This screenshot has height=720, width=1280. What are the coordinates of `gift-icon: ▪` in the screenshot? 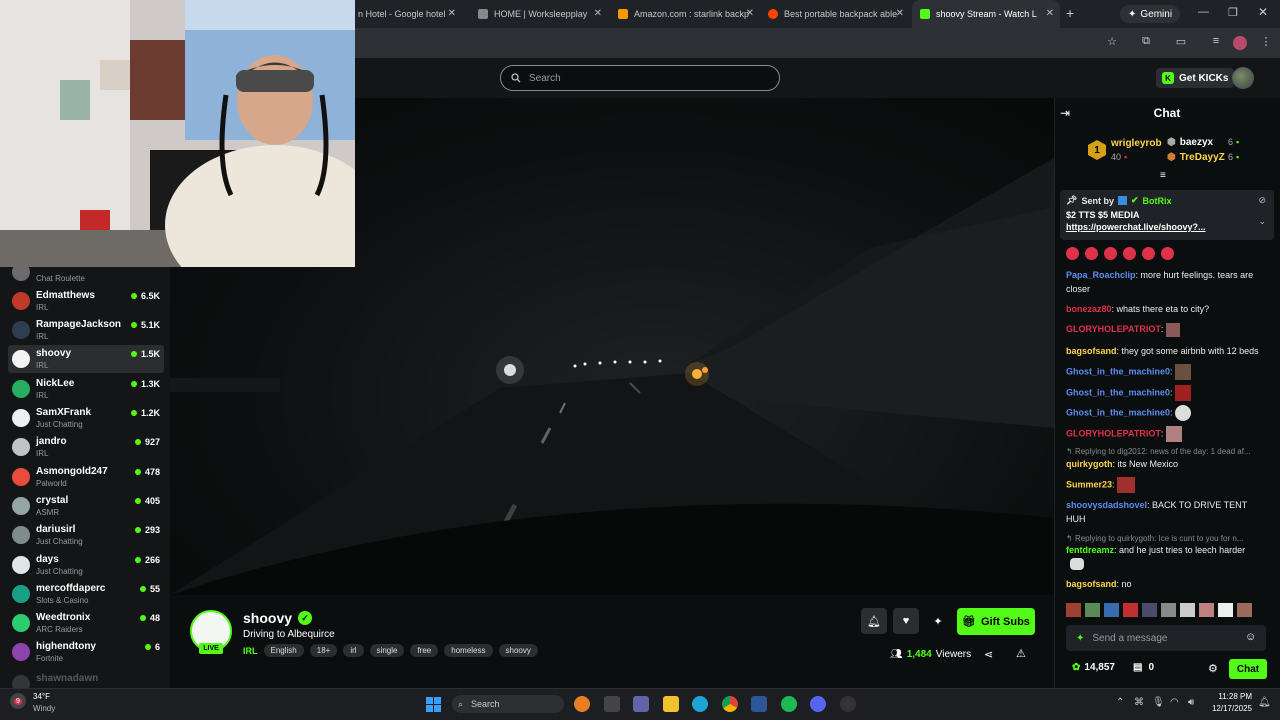 It's located at (1238, 142).